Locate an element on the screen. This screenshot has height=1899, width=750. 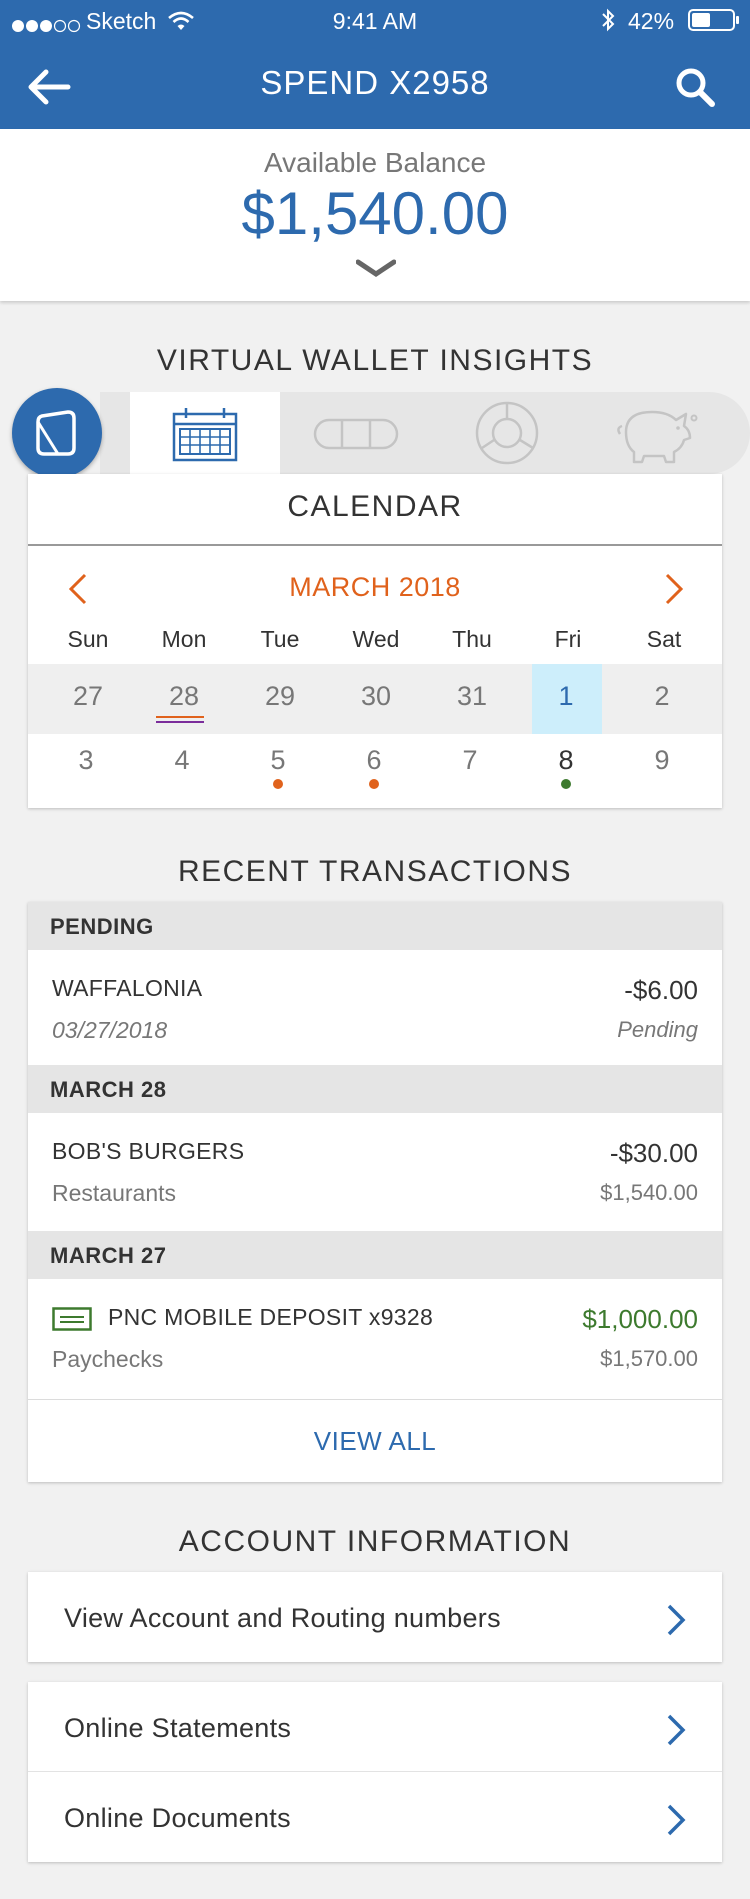
battery-icon is located at coordinates (714, 22).